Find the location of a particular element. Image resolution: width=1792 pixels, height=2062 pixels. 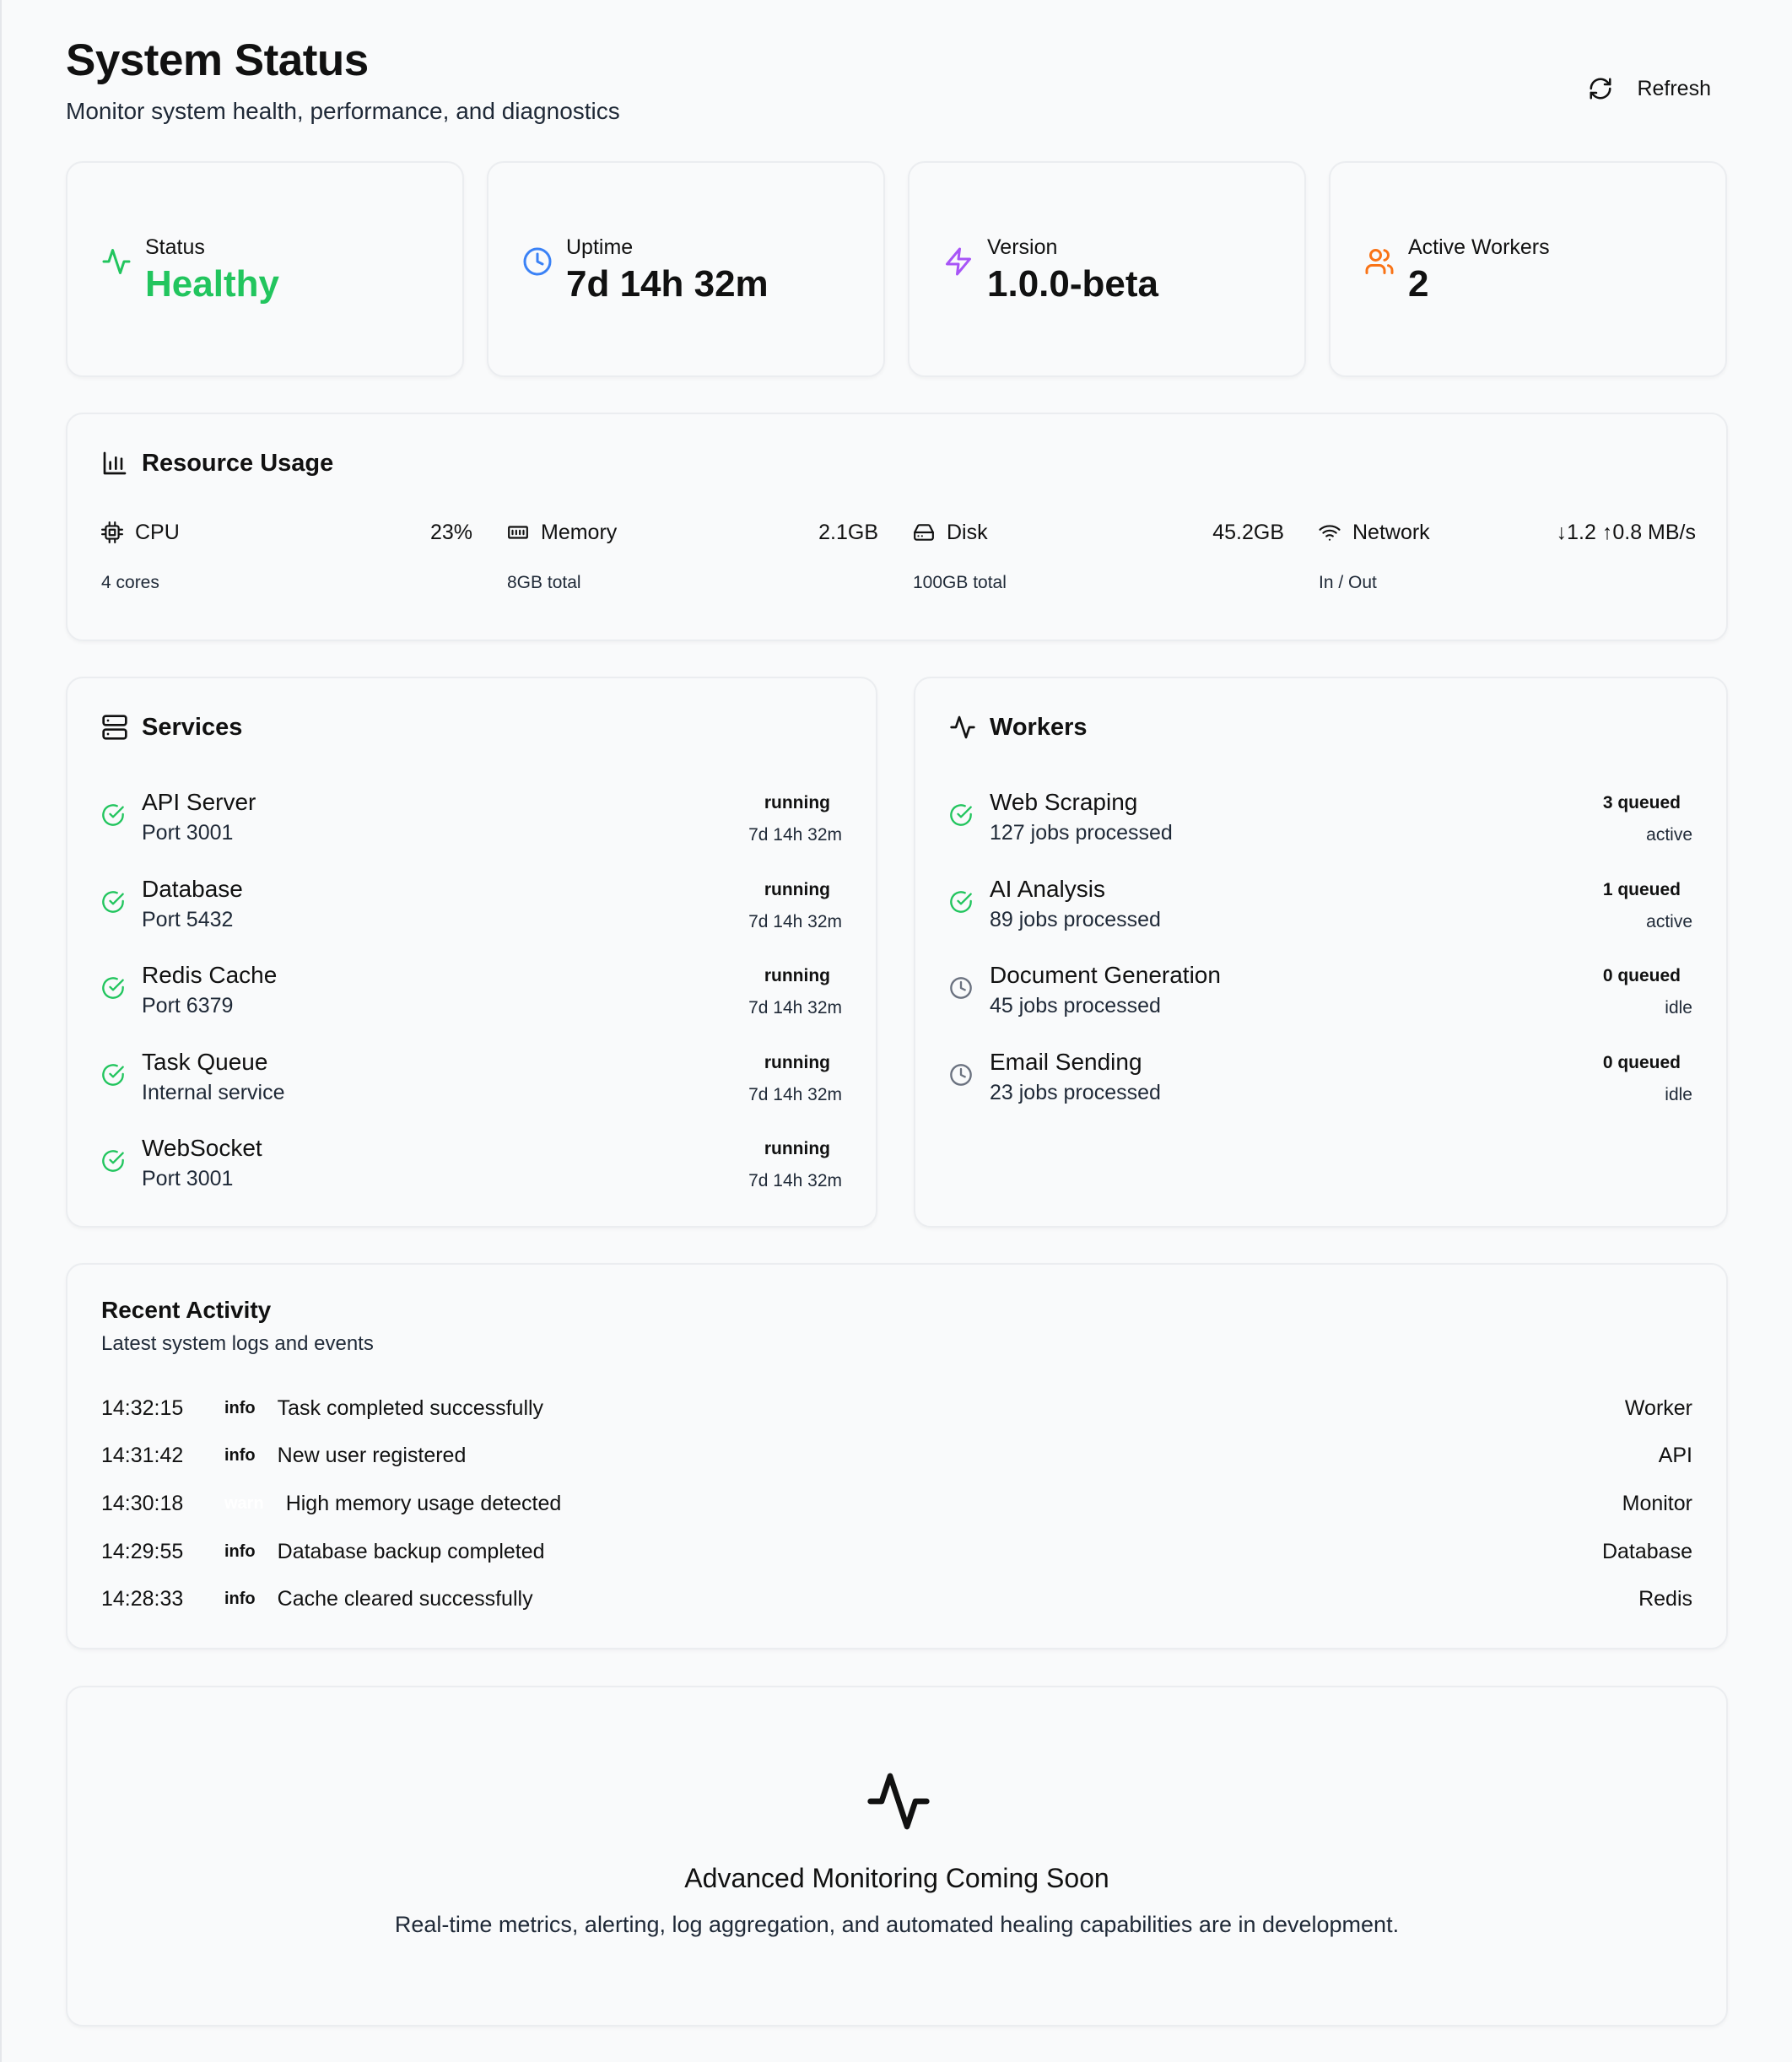

resource-network: Network ↓1.2 ↑0.8 MB/s In / Out is located at coordinates (1508, 559).